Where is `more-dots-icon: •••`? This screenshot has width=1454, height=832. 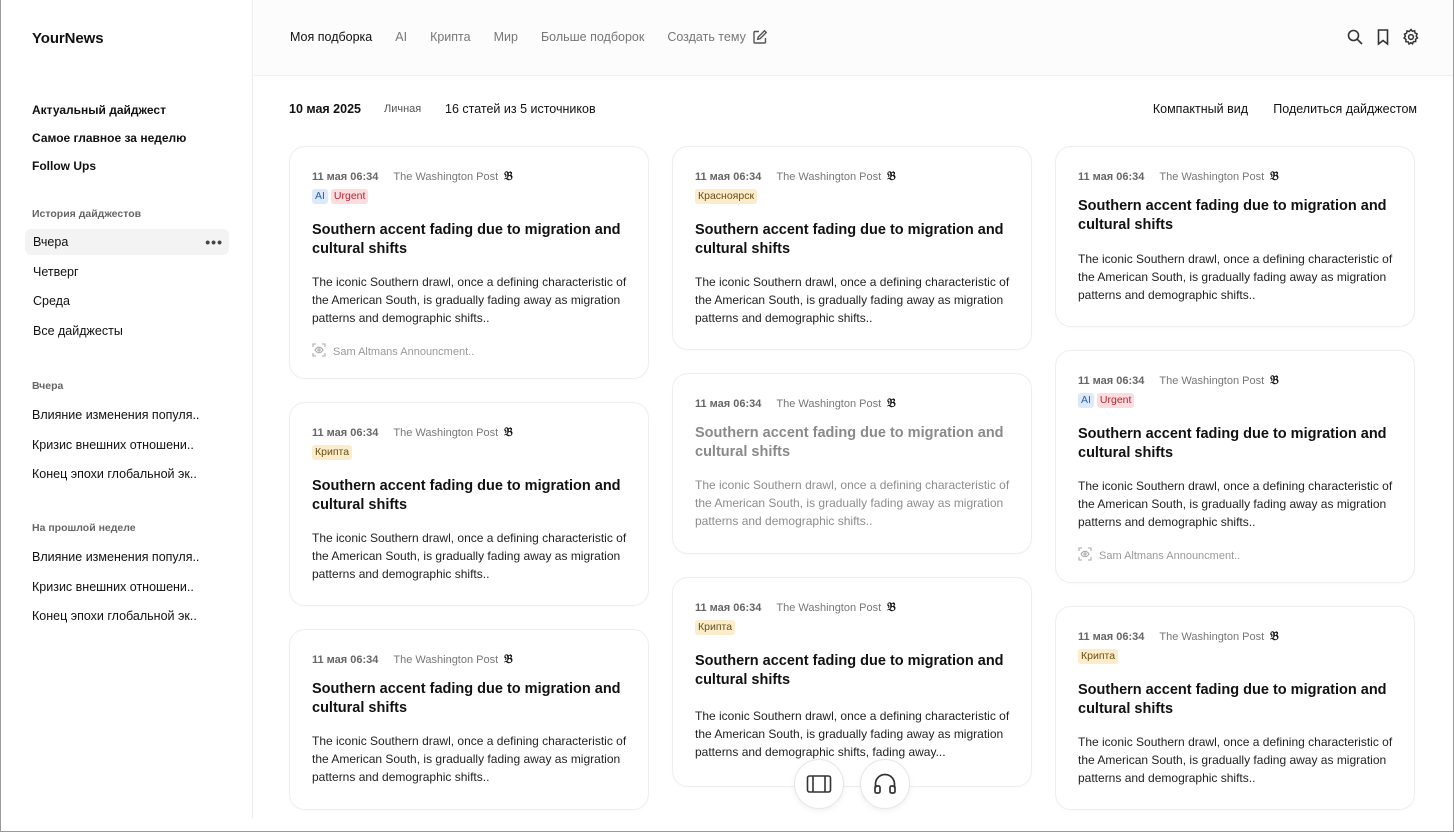
more-dots-icon: ••• is located at coordinates (214, 242).